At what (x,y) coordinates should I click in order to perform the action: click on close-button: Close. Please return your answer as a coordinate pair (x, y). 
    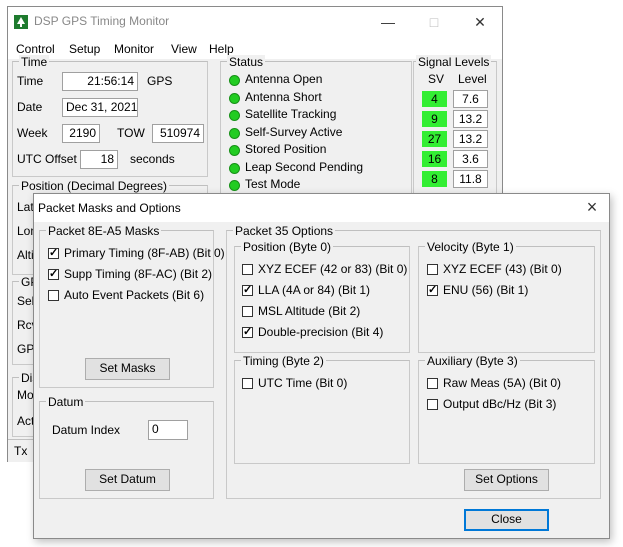
    Looking at the image, I should click on (506, 520).